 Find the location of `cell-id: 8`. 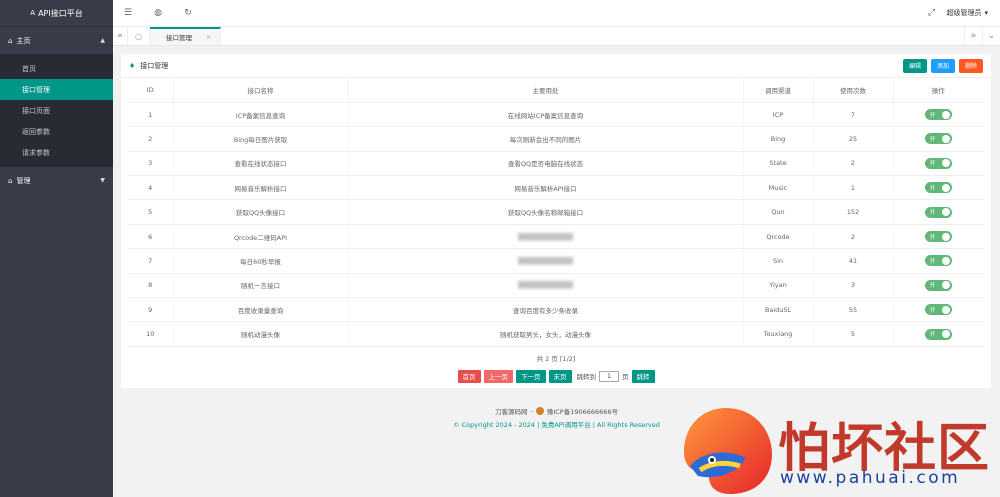

cell-id: 8 is located at coordinates (151, 286).